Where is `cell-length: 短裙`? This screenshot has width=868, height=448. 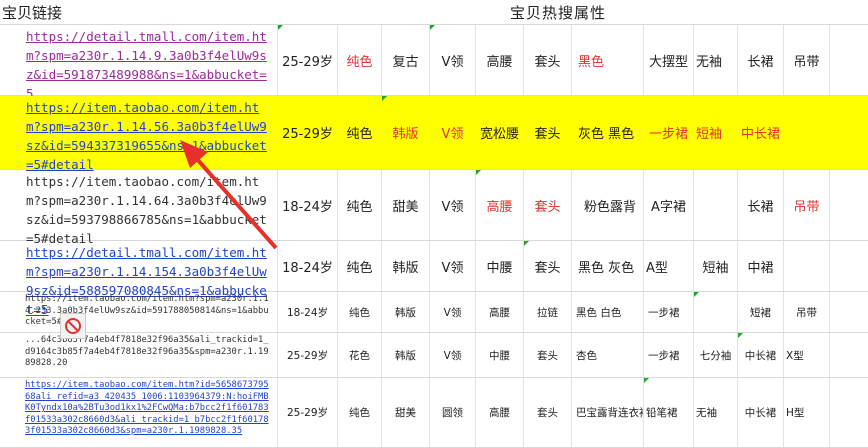 cell-length: 短裙 is located at coordinates (761, 312).